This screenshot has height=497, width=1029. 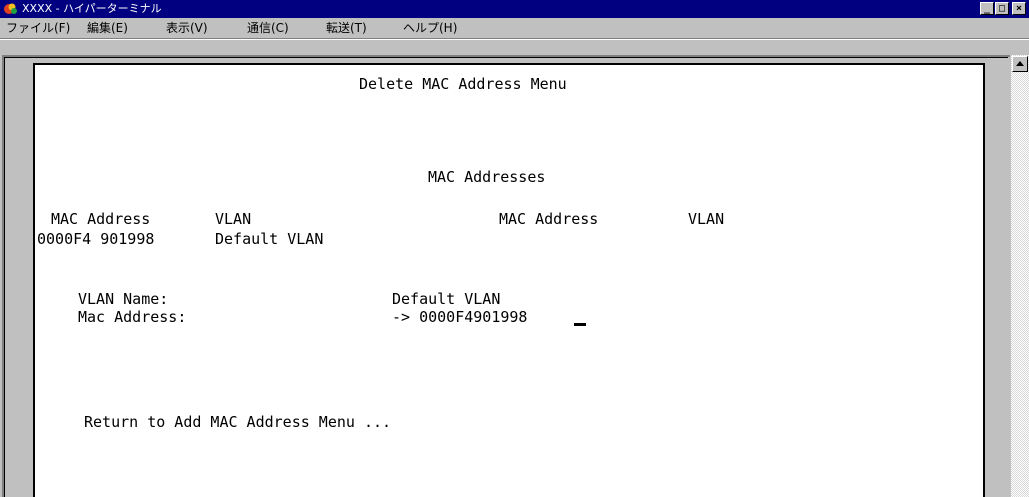 What do you see at coordinates (463, 84) in the screenshot?
I see `menu-title: Delete MAC Address Menu` at bounding box center [463, 84].